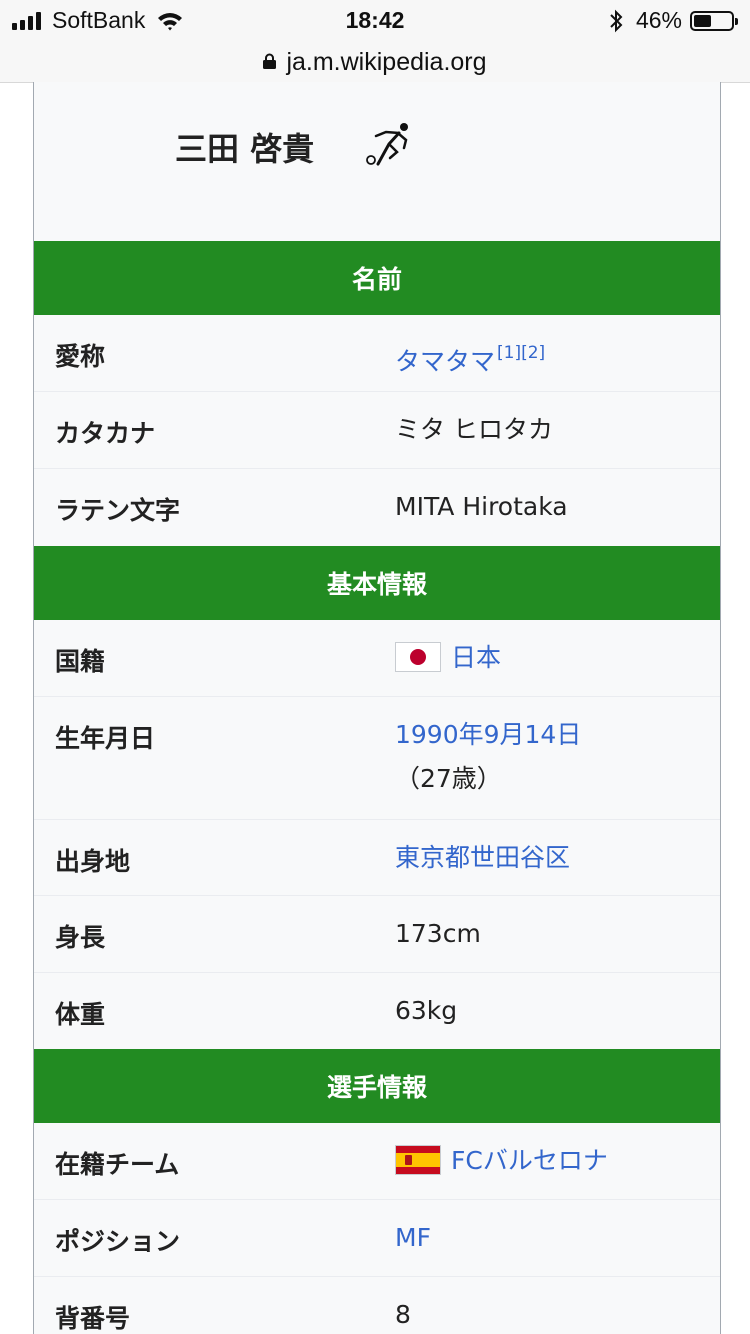  What do you see at coordinates (377, 353) in the screenshot?
I see `row-nickname: 愛称 タマタマ [1][2]` at bounding box center [377, 353].